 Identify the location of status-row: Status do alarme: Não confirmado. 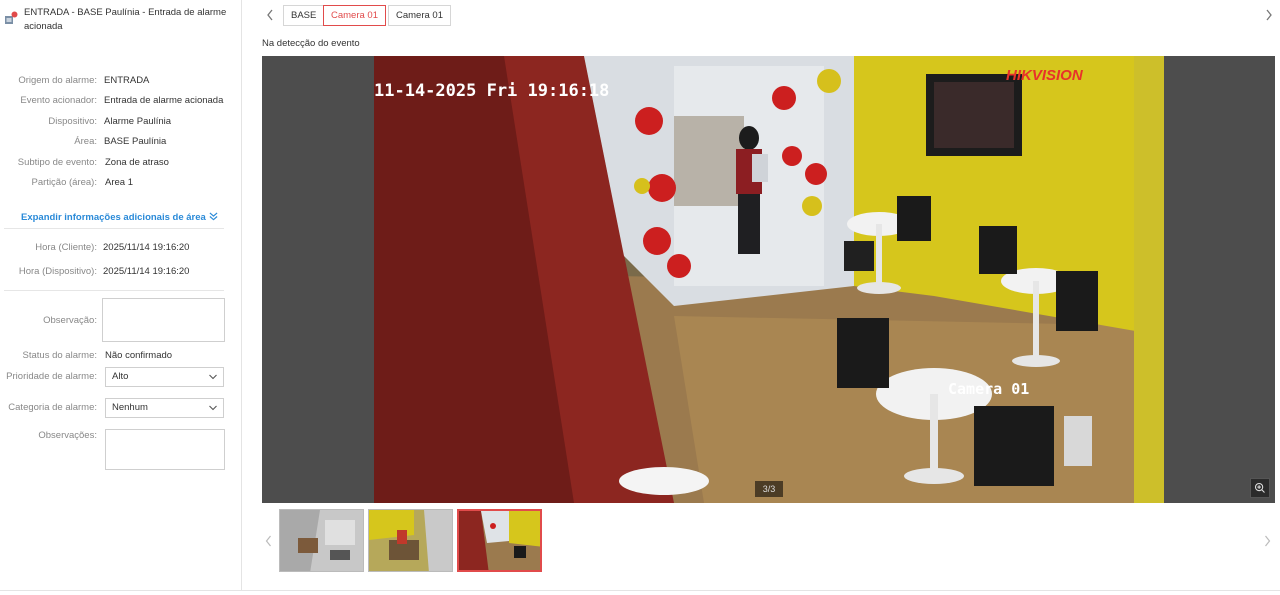
(120, 356).